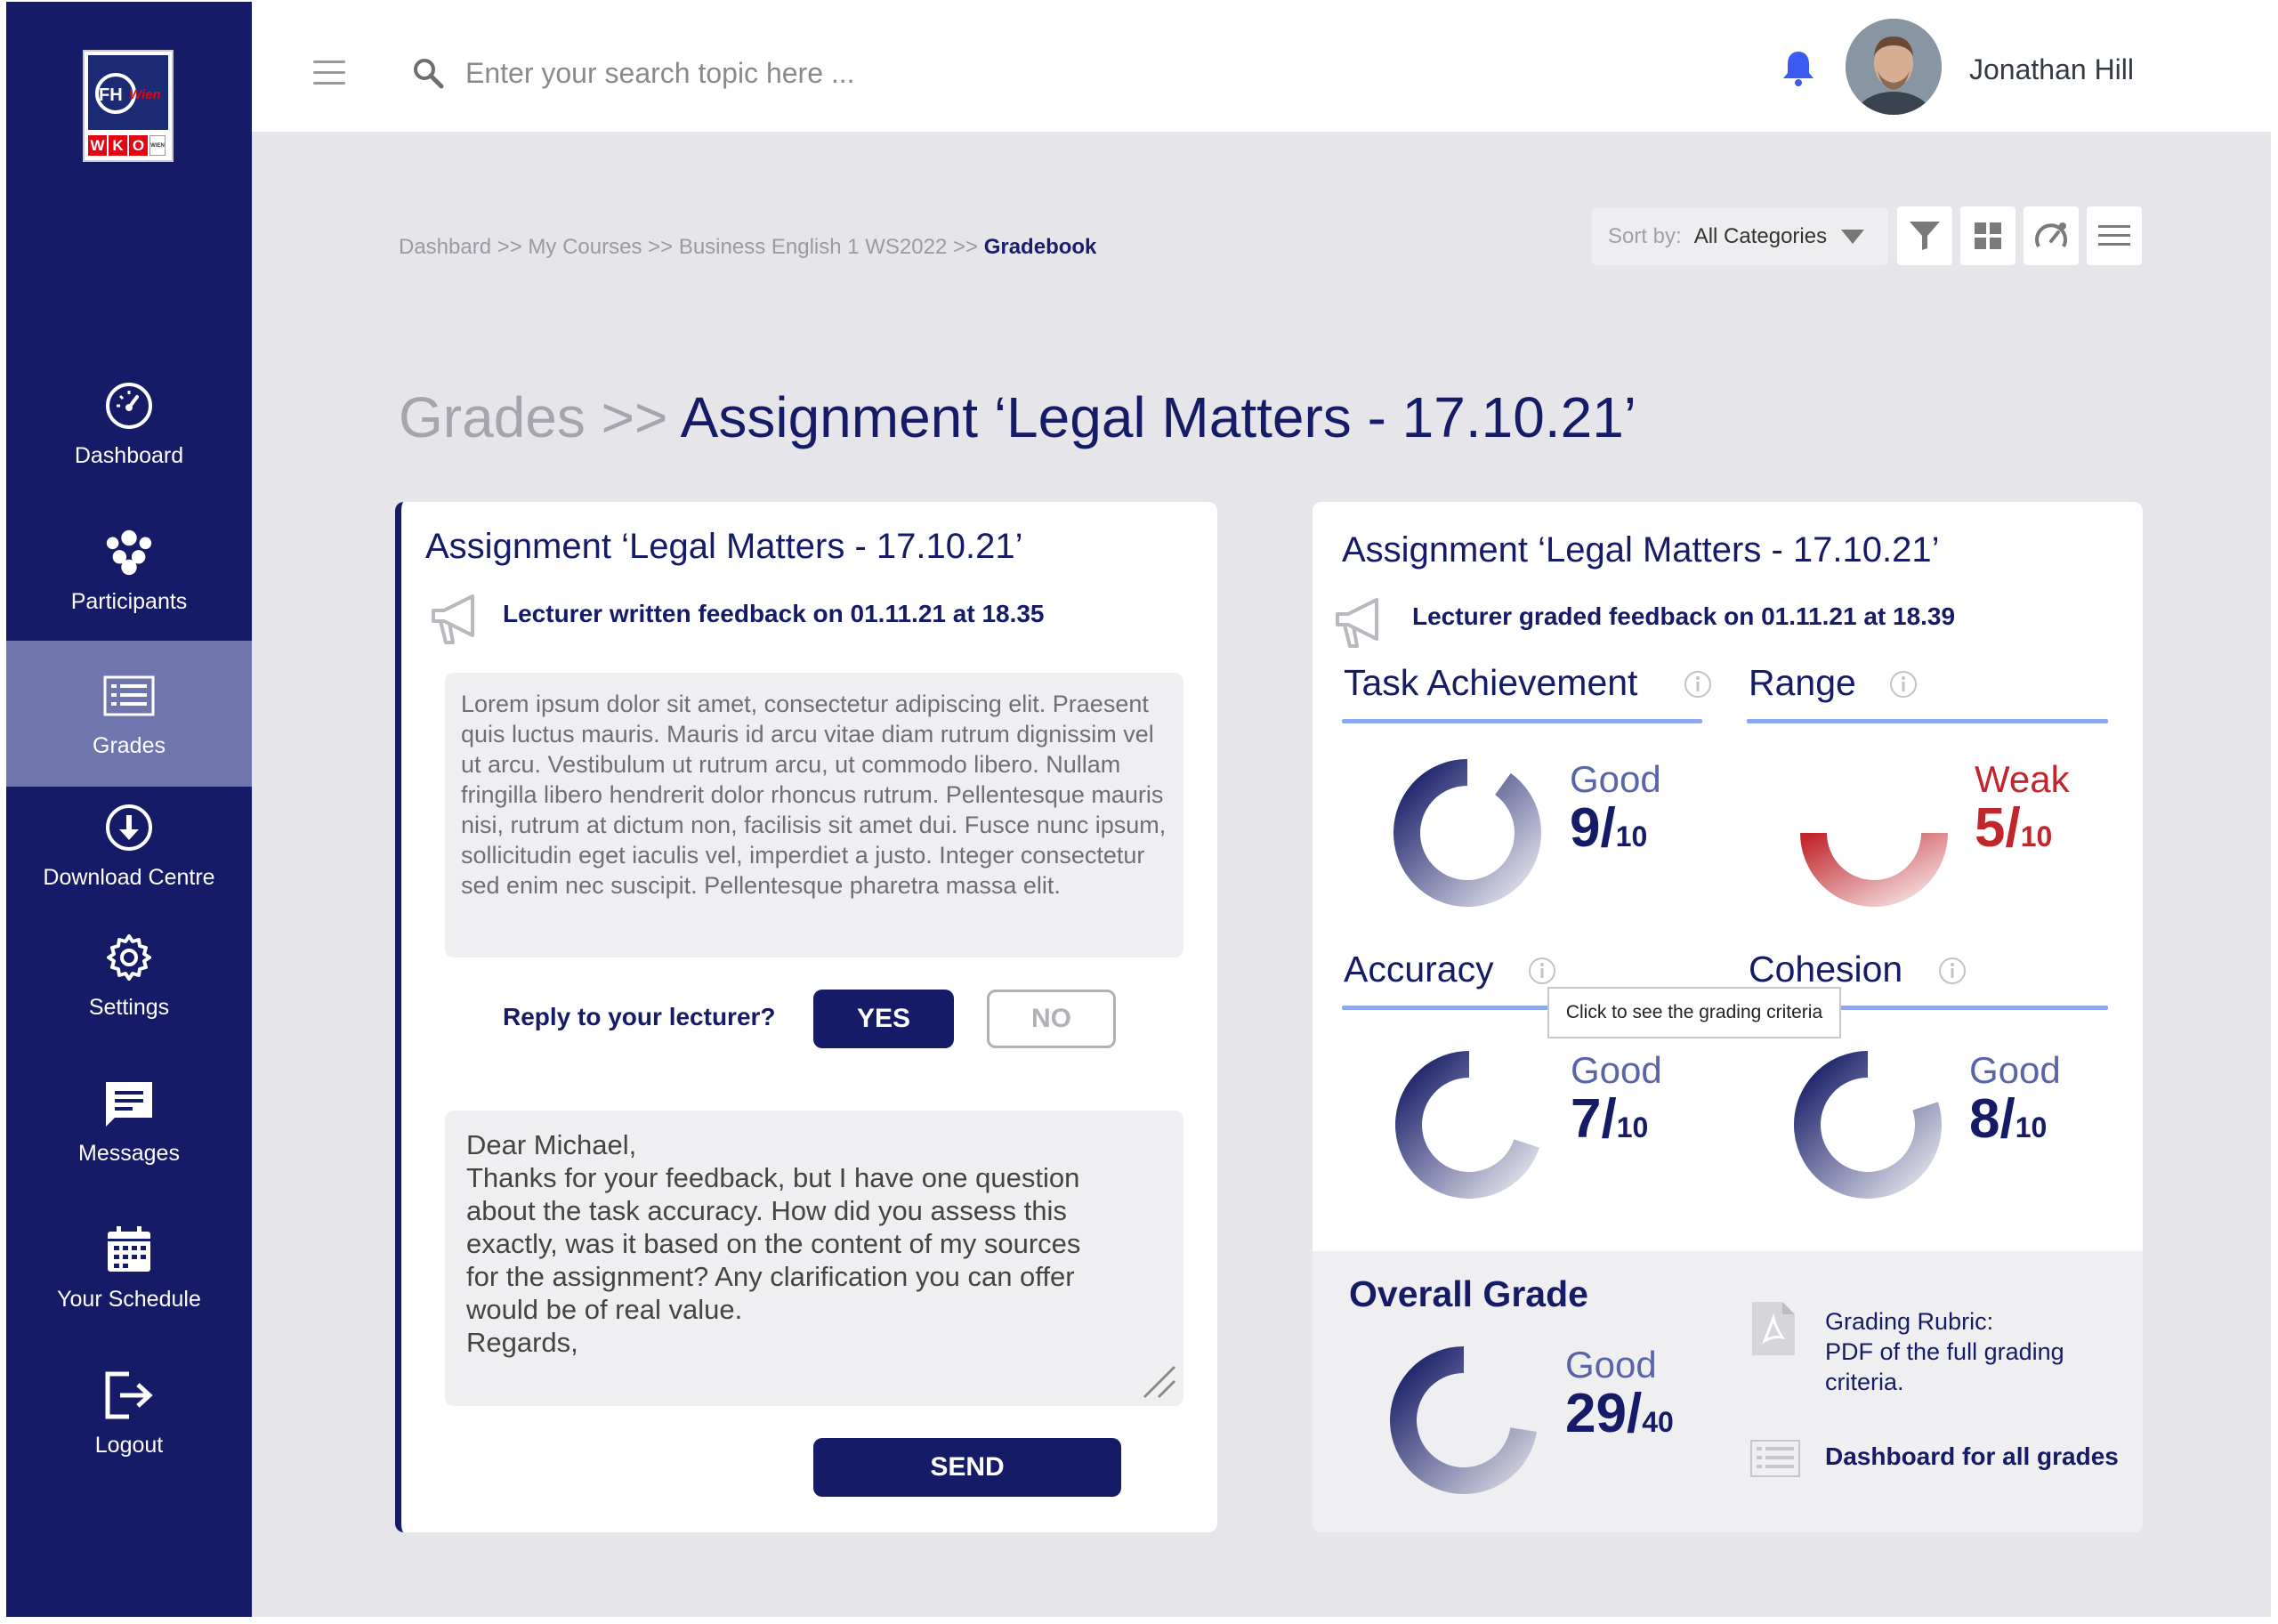  I want to click on grade-score: 29/40, so click(1619, 1413).